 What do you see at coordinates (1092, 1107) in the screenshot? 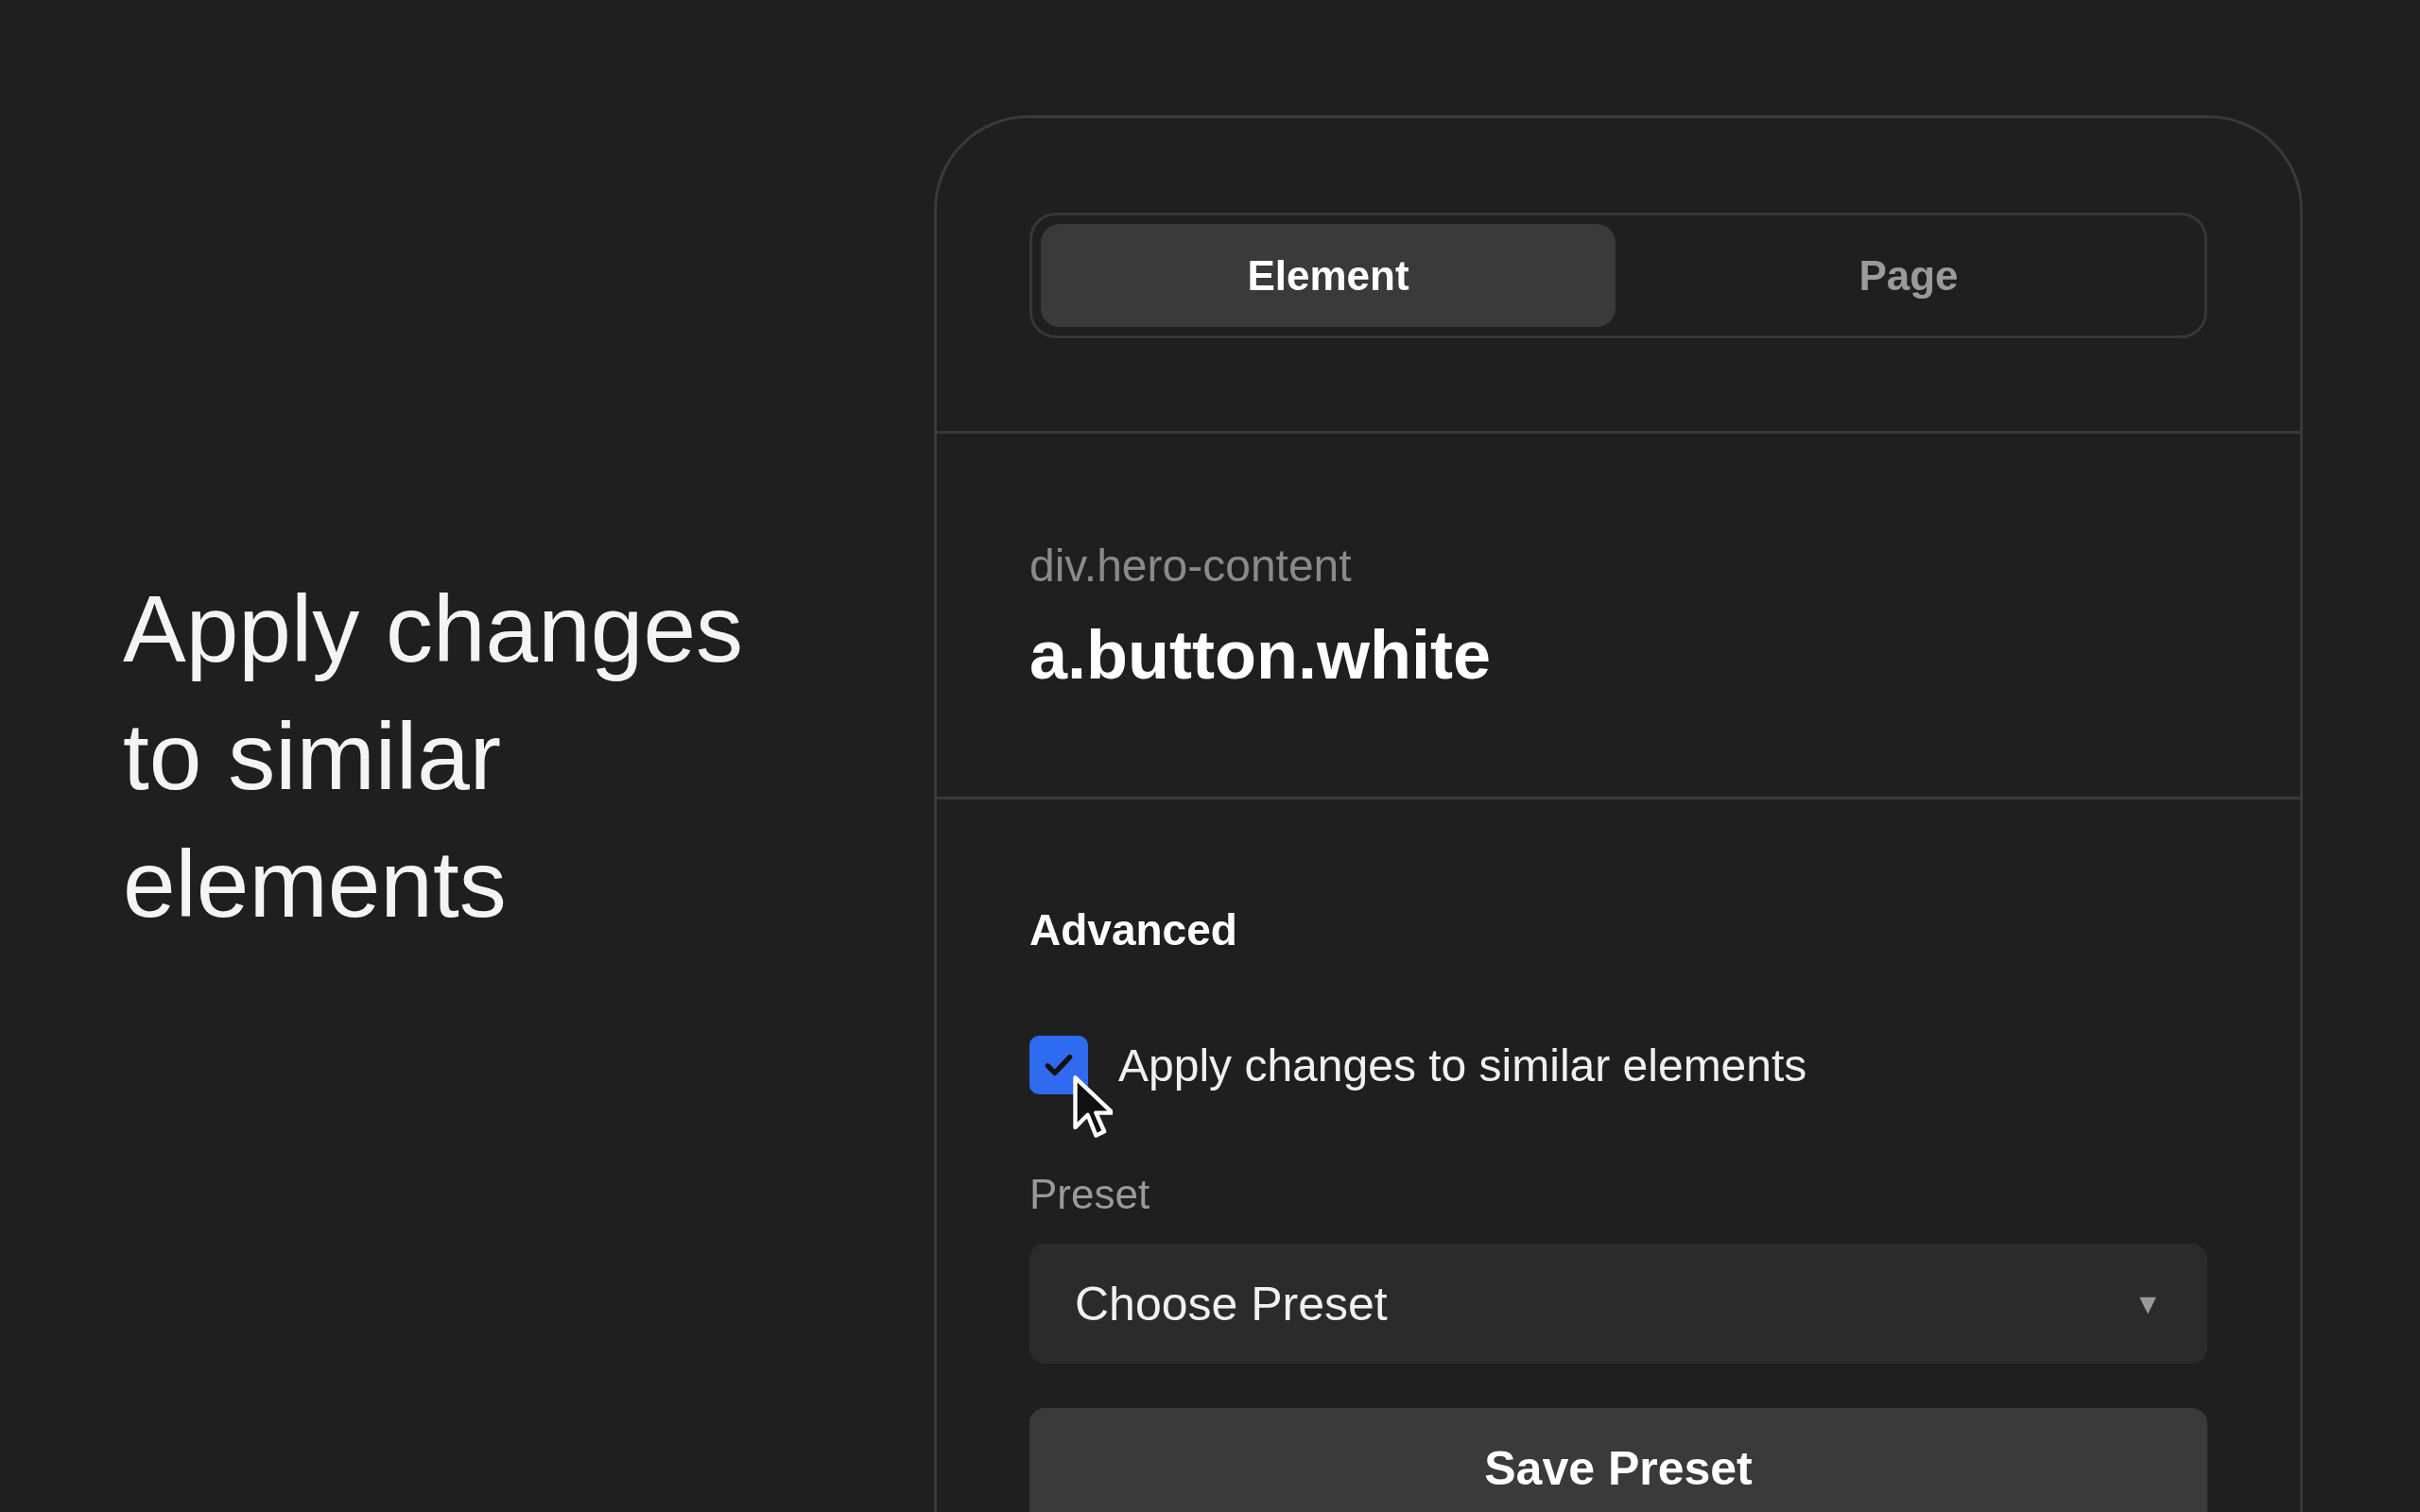
I see `pointer-cursor-icon` at bounding box center [1092, 1107].